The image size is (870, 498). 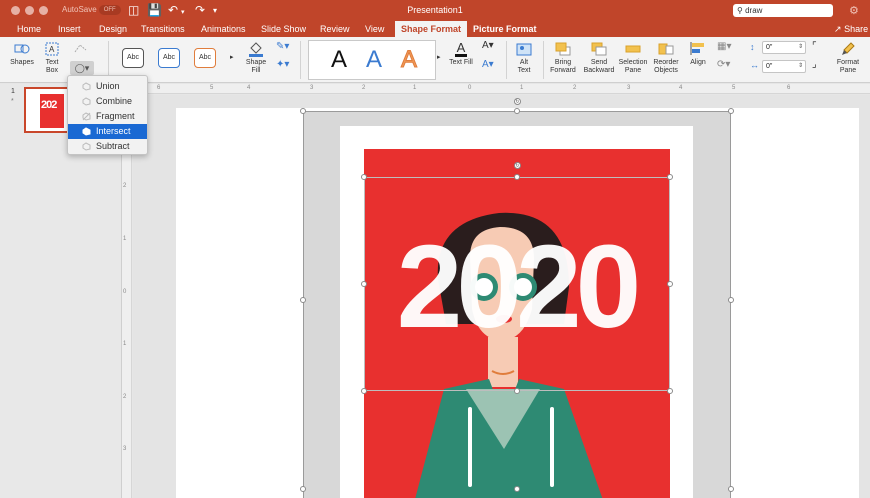 What do you see at coordinates (854, 10) in the screenshot?
I see `settings-icon: ⚙` at bounding box center [854, 10].